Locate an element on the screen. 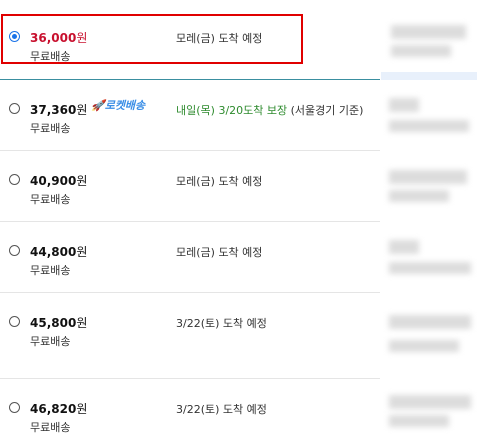 The image size is (477, 435). selection-highlight-box is located at coordinates (152, 39).